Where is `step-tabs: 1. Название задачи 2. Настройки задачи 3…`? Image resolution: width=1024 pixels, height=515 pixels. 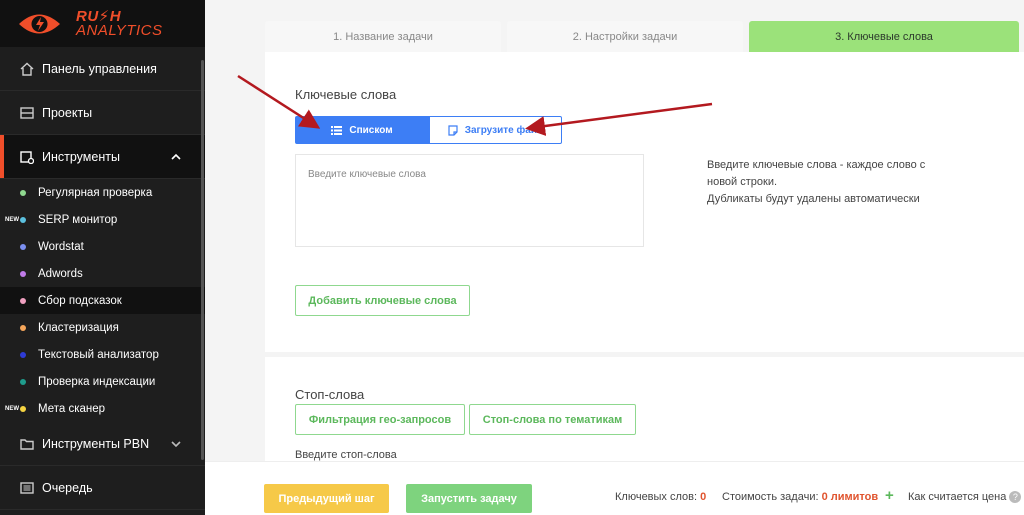
step-tabs: 1. Название задачи 2. Настройки задачи 3… is located at coordinates (642, 36).